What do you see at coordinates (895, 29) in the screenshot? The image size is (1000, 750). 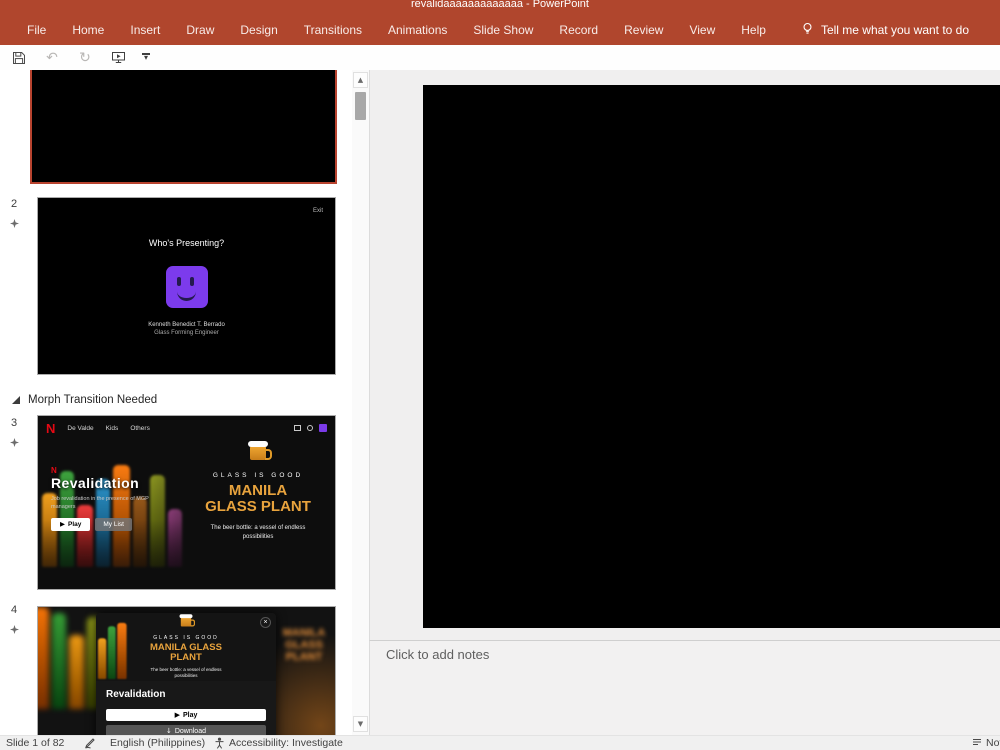 I see `tell-me-label: Tell me what you want to do` at bounding box center [895, 29].